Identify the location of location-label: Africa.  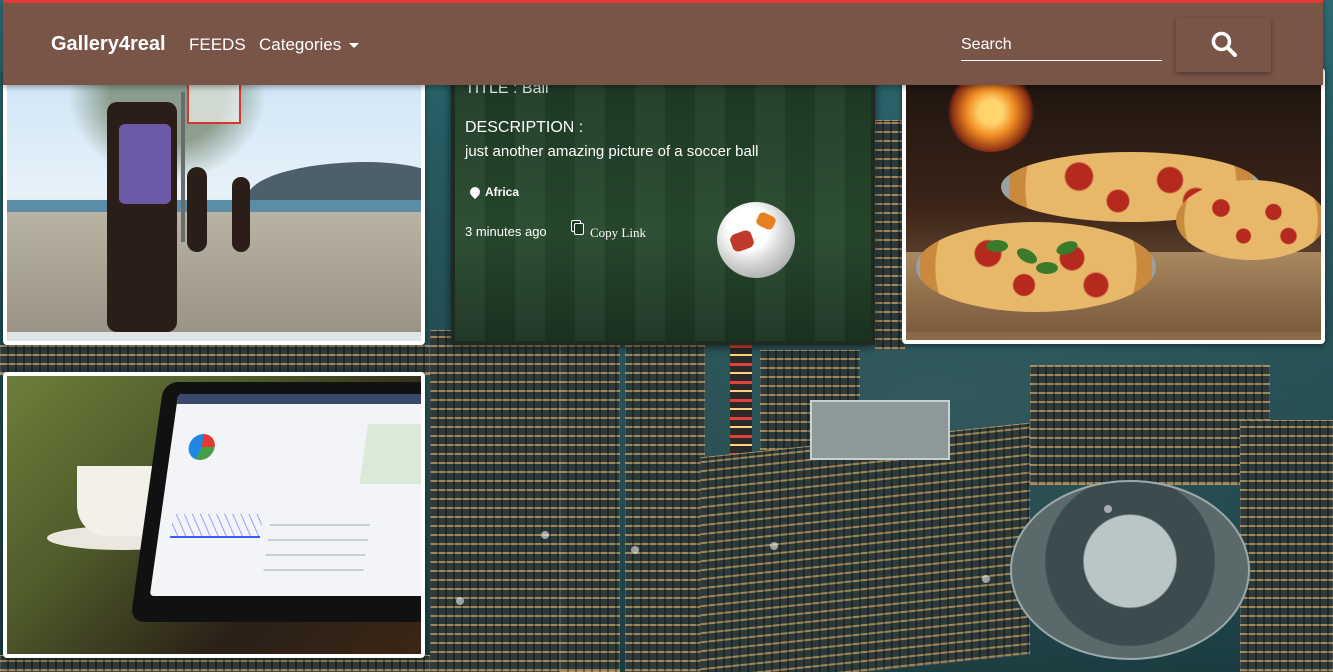
(502, 192).